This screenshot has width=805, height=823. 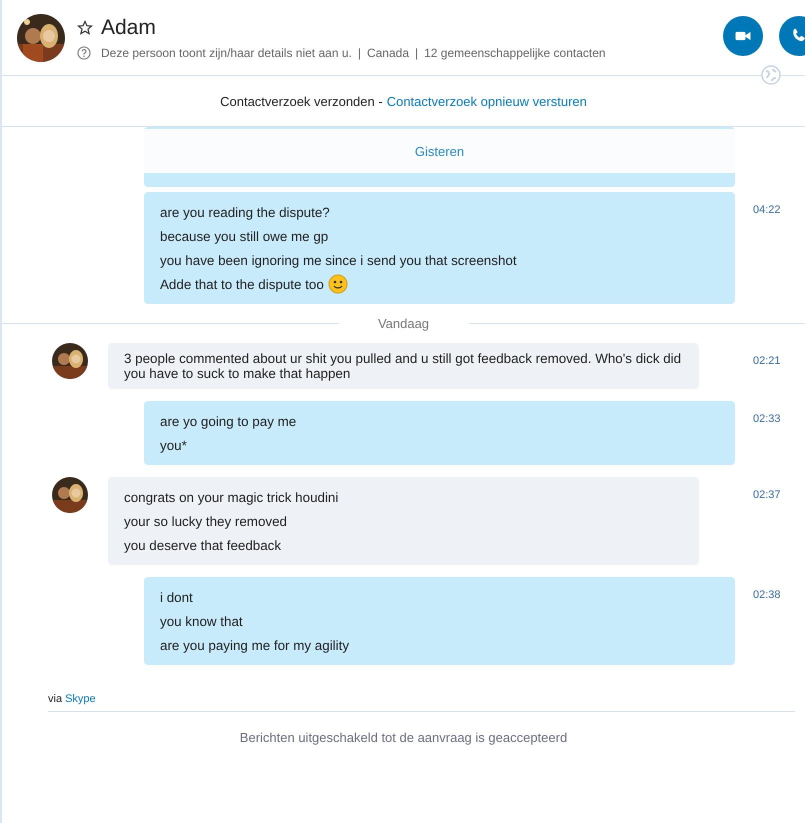 I want to click on messaging-disabled-notice: Berichten uitgeschakeld tot de aanvraag is geaccepteerd, so click(x=404, y=737).